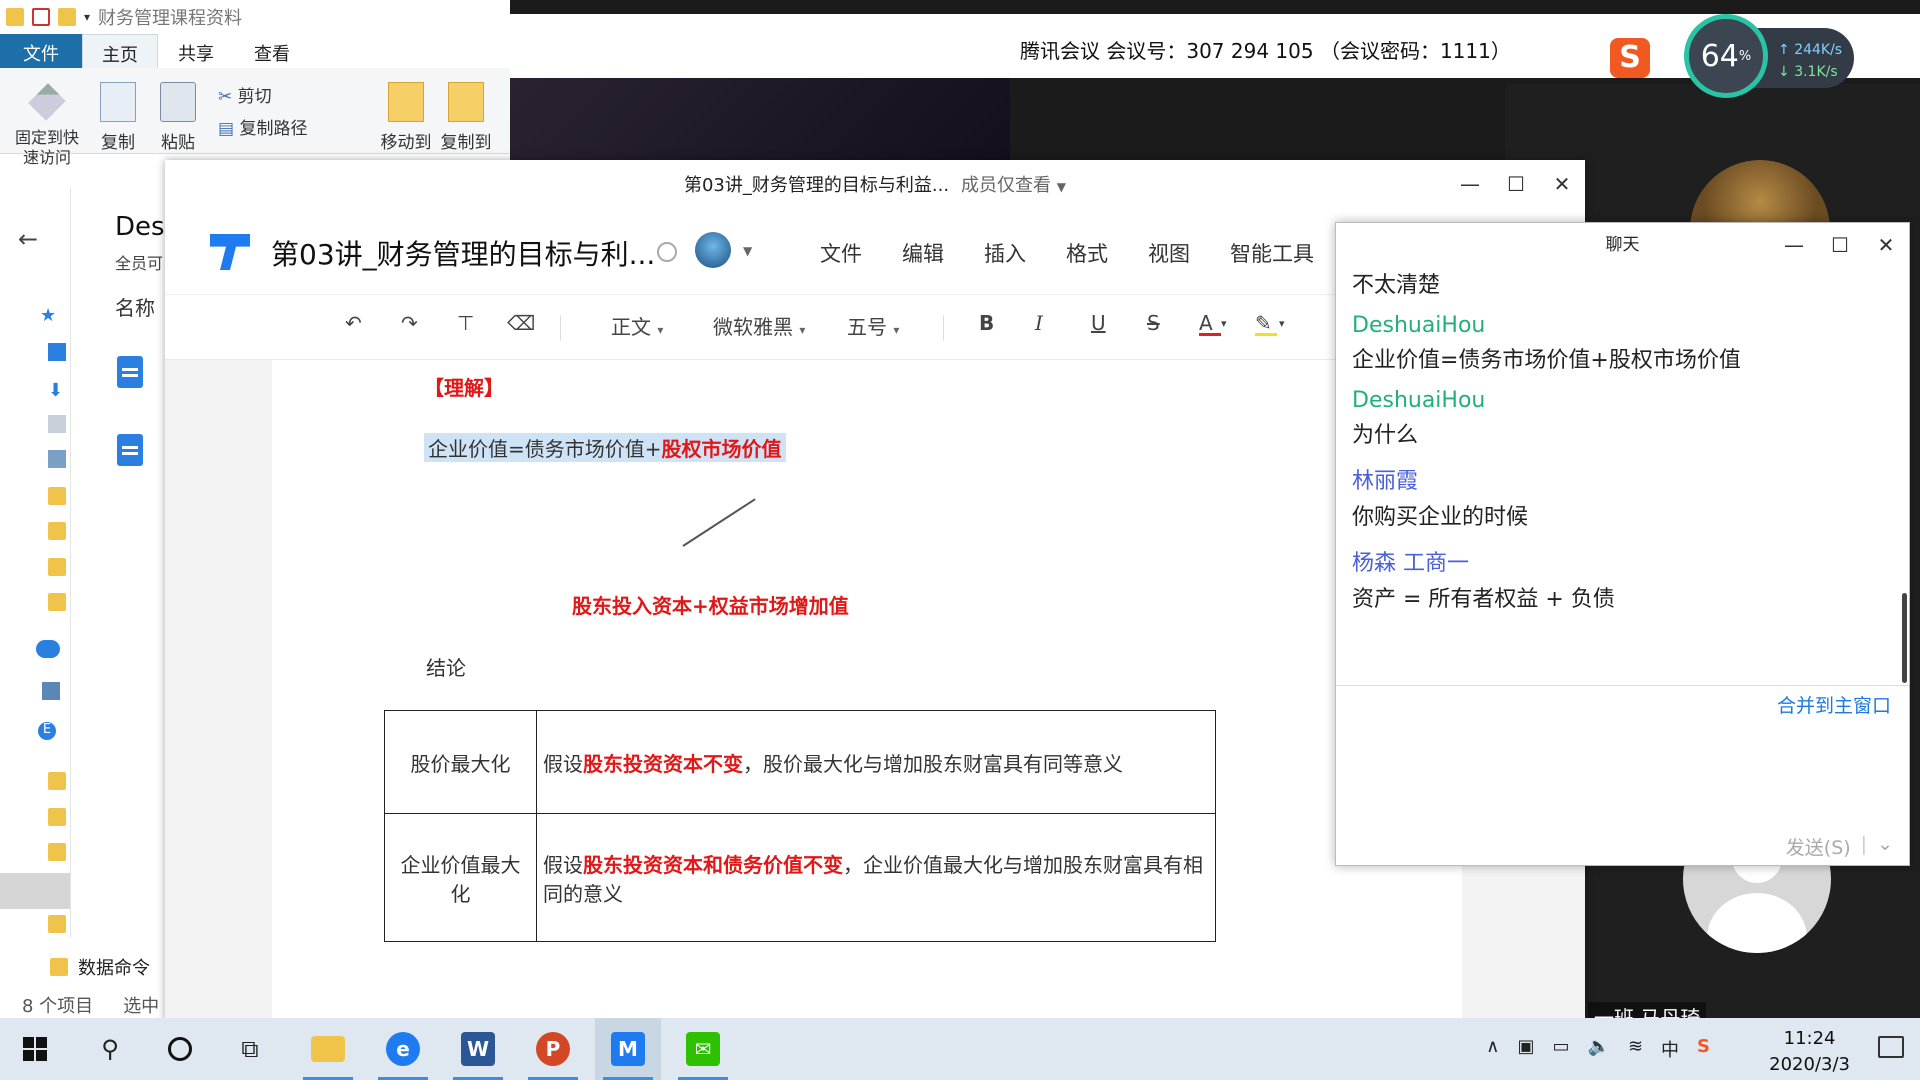 Image resolution: width=1920 pixels, height=1080 pixels. What do you see at coordinates (262, 126) in the screenshot?
I see `copy-path-button: ▤ 复制路径` at bounding box center [262, 126].